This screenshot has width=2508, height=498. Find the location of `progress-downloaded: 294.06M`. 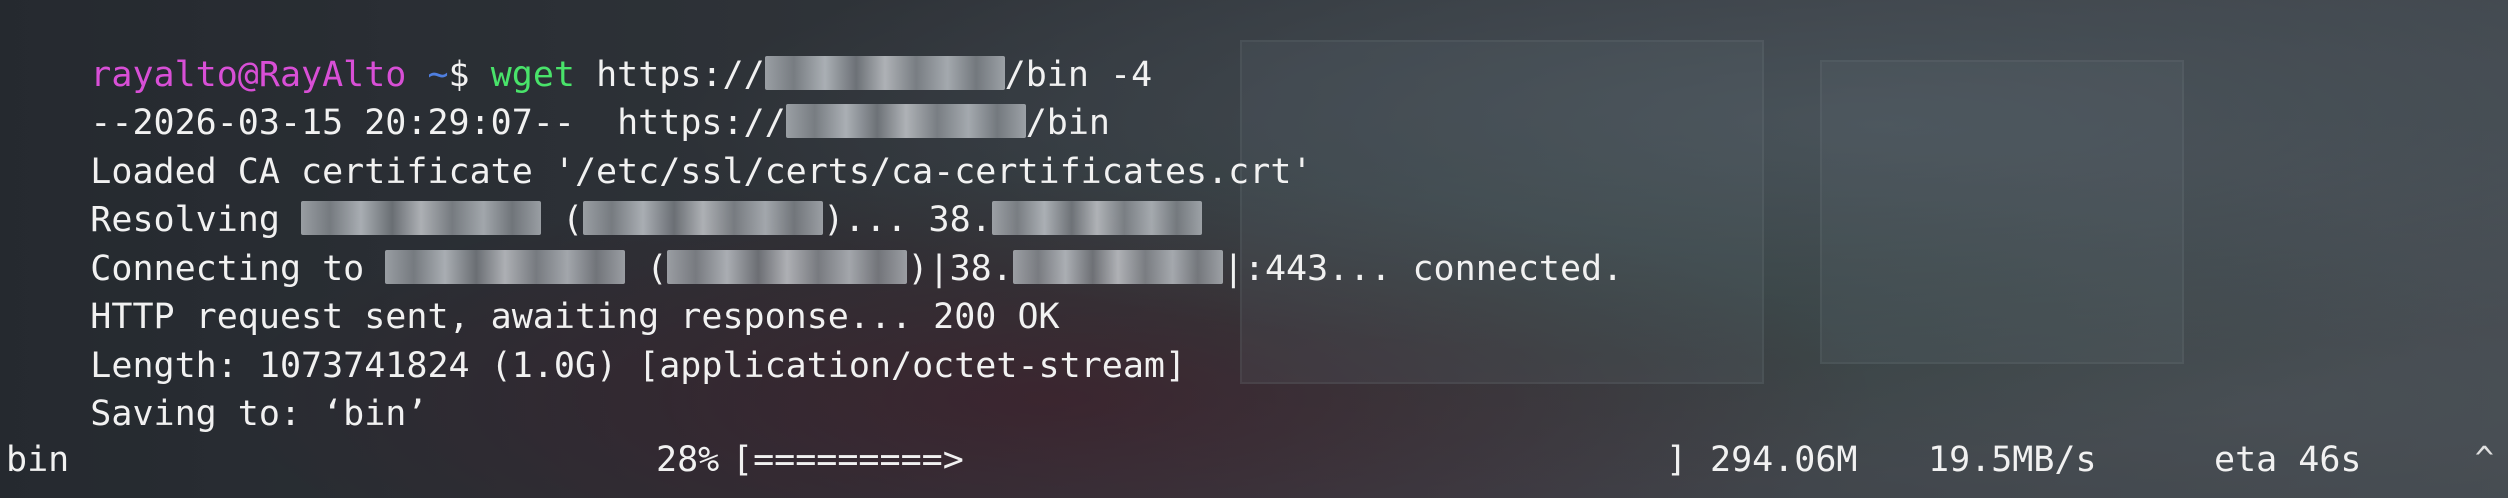

progress-downloaded: 294.06M is located at coordinates (1784, 460).